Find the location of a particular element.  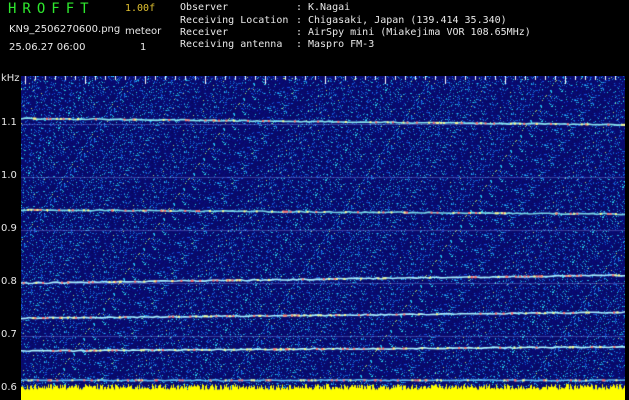

observation-datetime: 25.06.27 06:00 is located at coordinates (47, 47).